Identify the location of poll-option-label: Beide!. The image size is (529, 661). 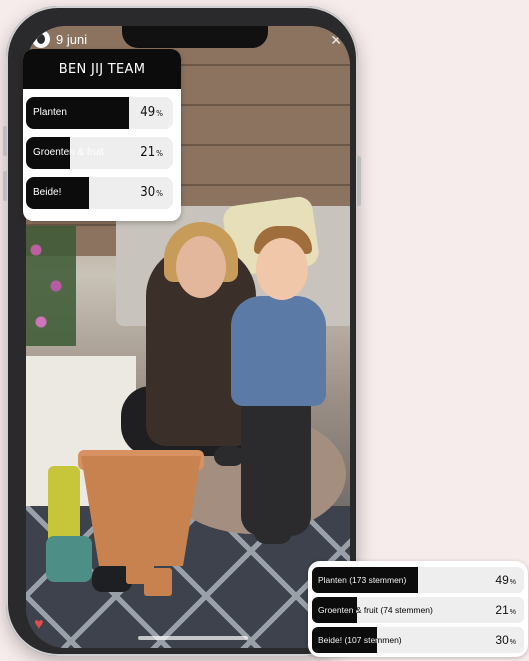
(47, 192).